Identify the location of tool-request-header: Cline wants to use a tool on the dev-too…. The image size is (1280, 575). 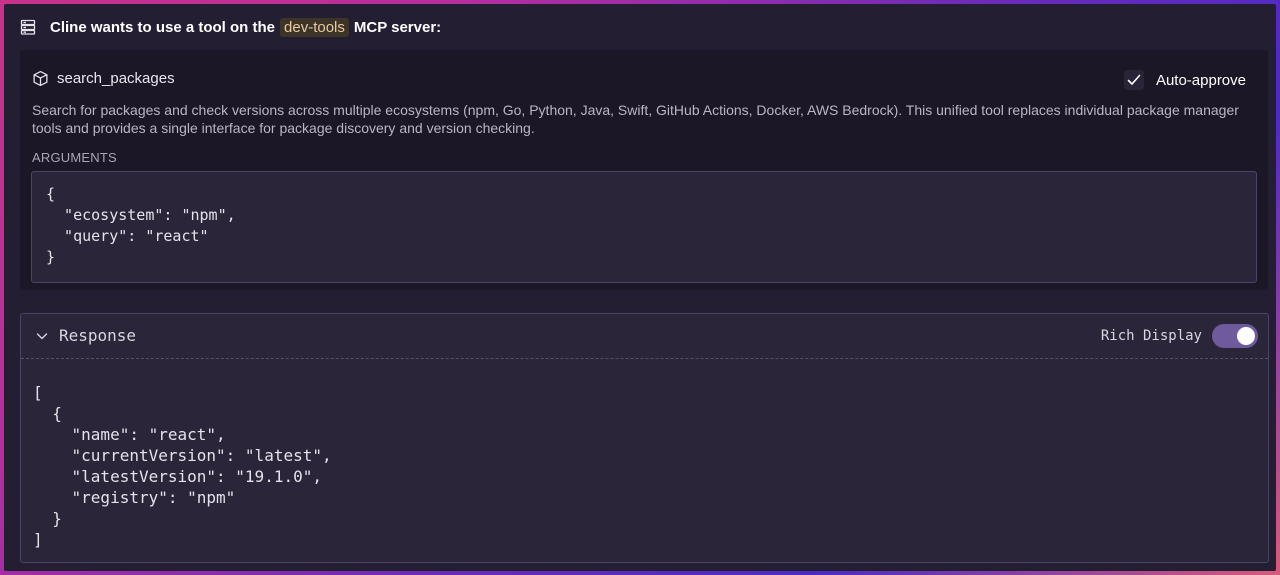
(230, 27).